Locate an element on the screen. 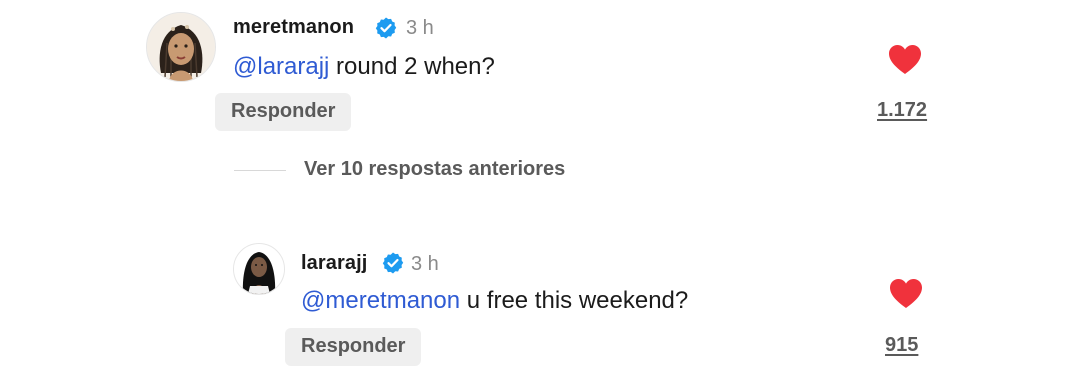 The image size is (1080, 366). comment-text: @lararajj round 2 when? is located at coordinates (364, 67).